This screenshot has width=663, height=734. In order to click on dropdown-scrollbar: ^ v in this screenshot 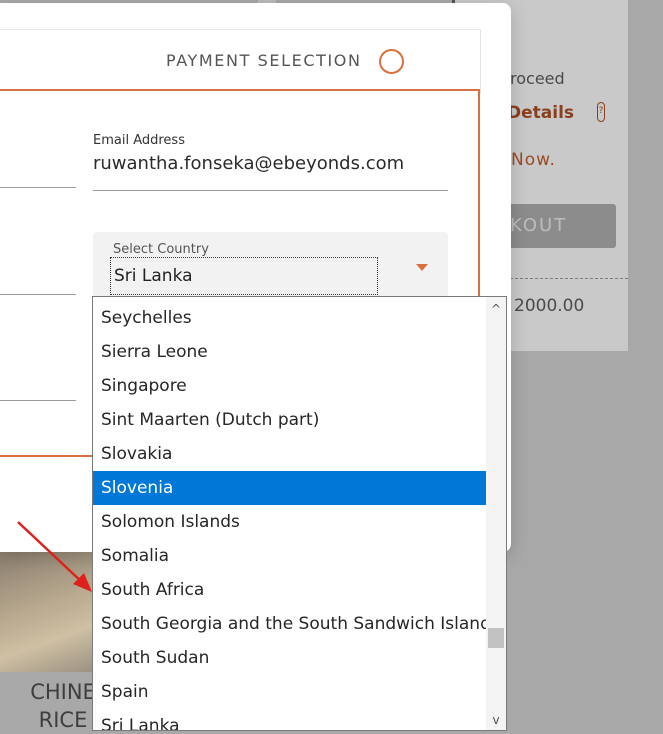, I will do `click(496, 513)`.